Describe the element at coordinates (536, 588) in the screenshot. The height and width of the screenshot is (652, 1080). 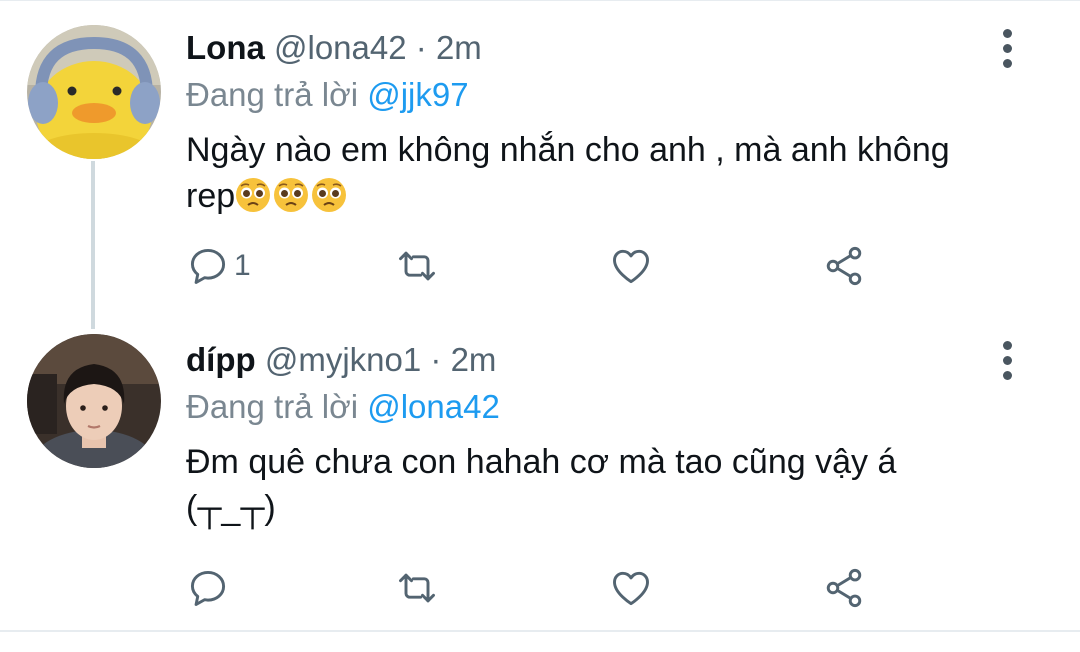
I see `tweet-actions` at that location.